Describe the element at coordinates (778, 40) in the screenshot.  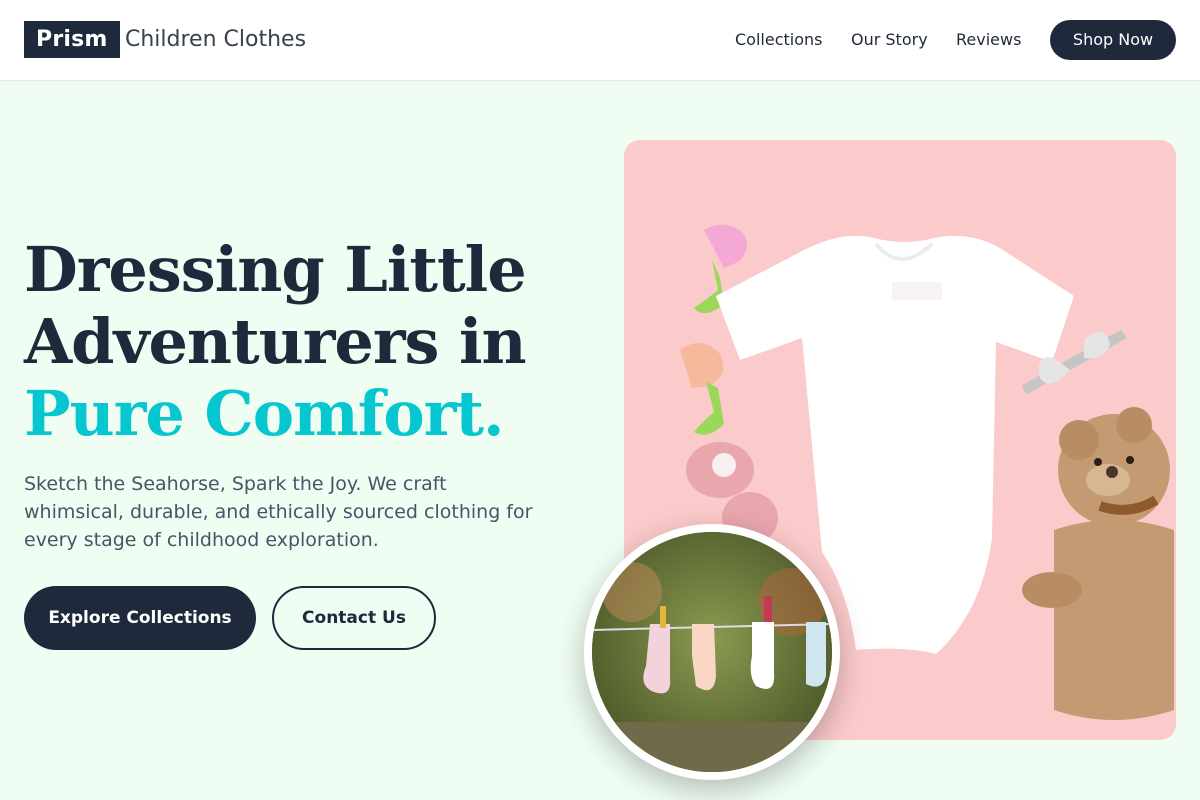
I see `nav-collections-link: Collections` at that location.